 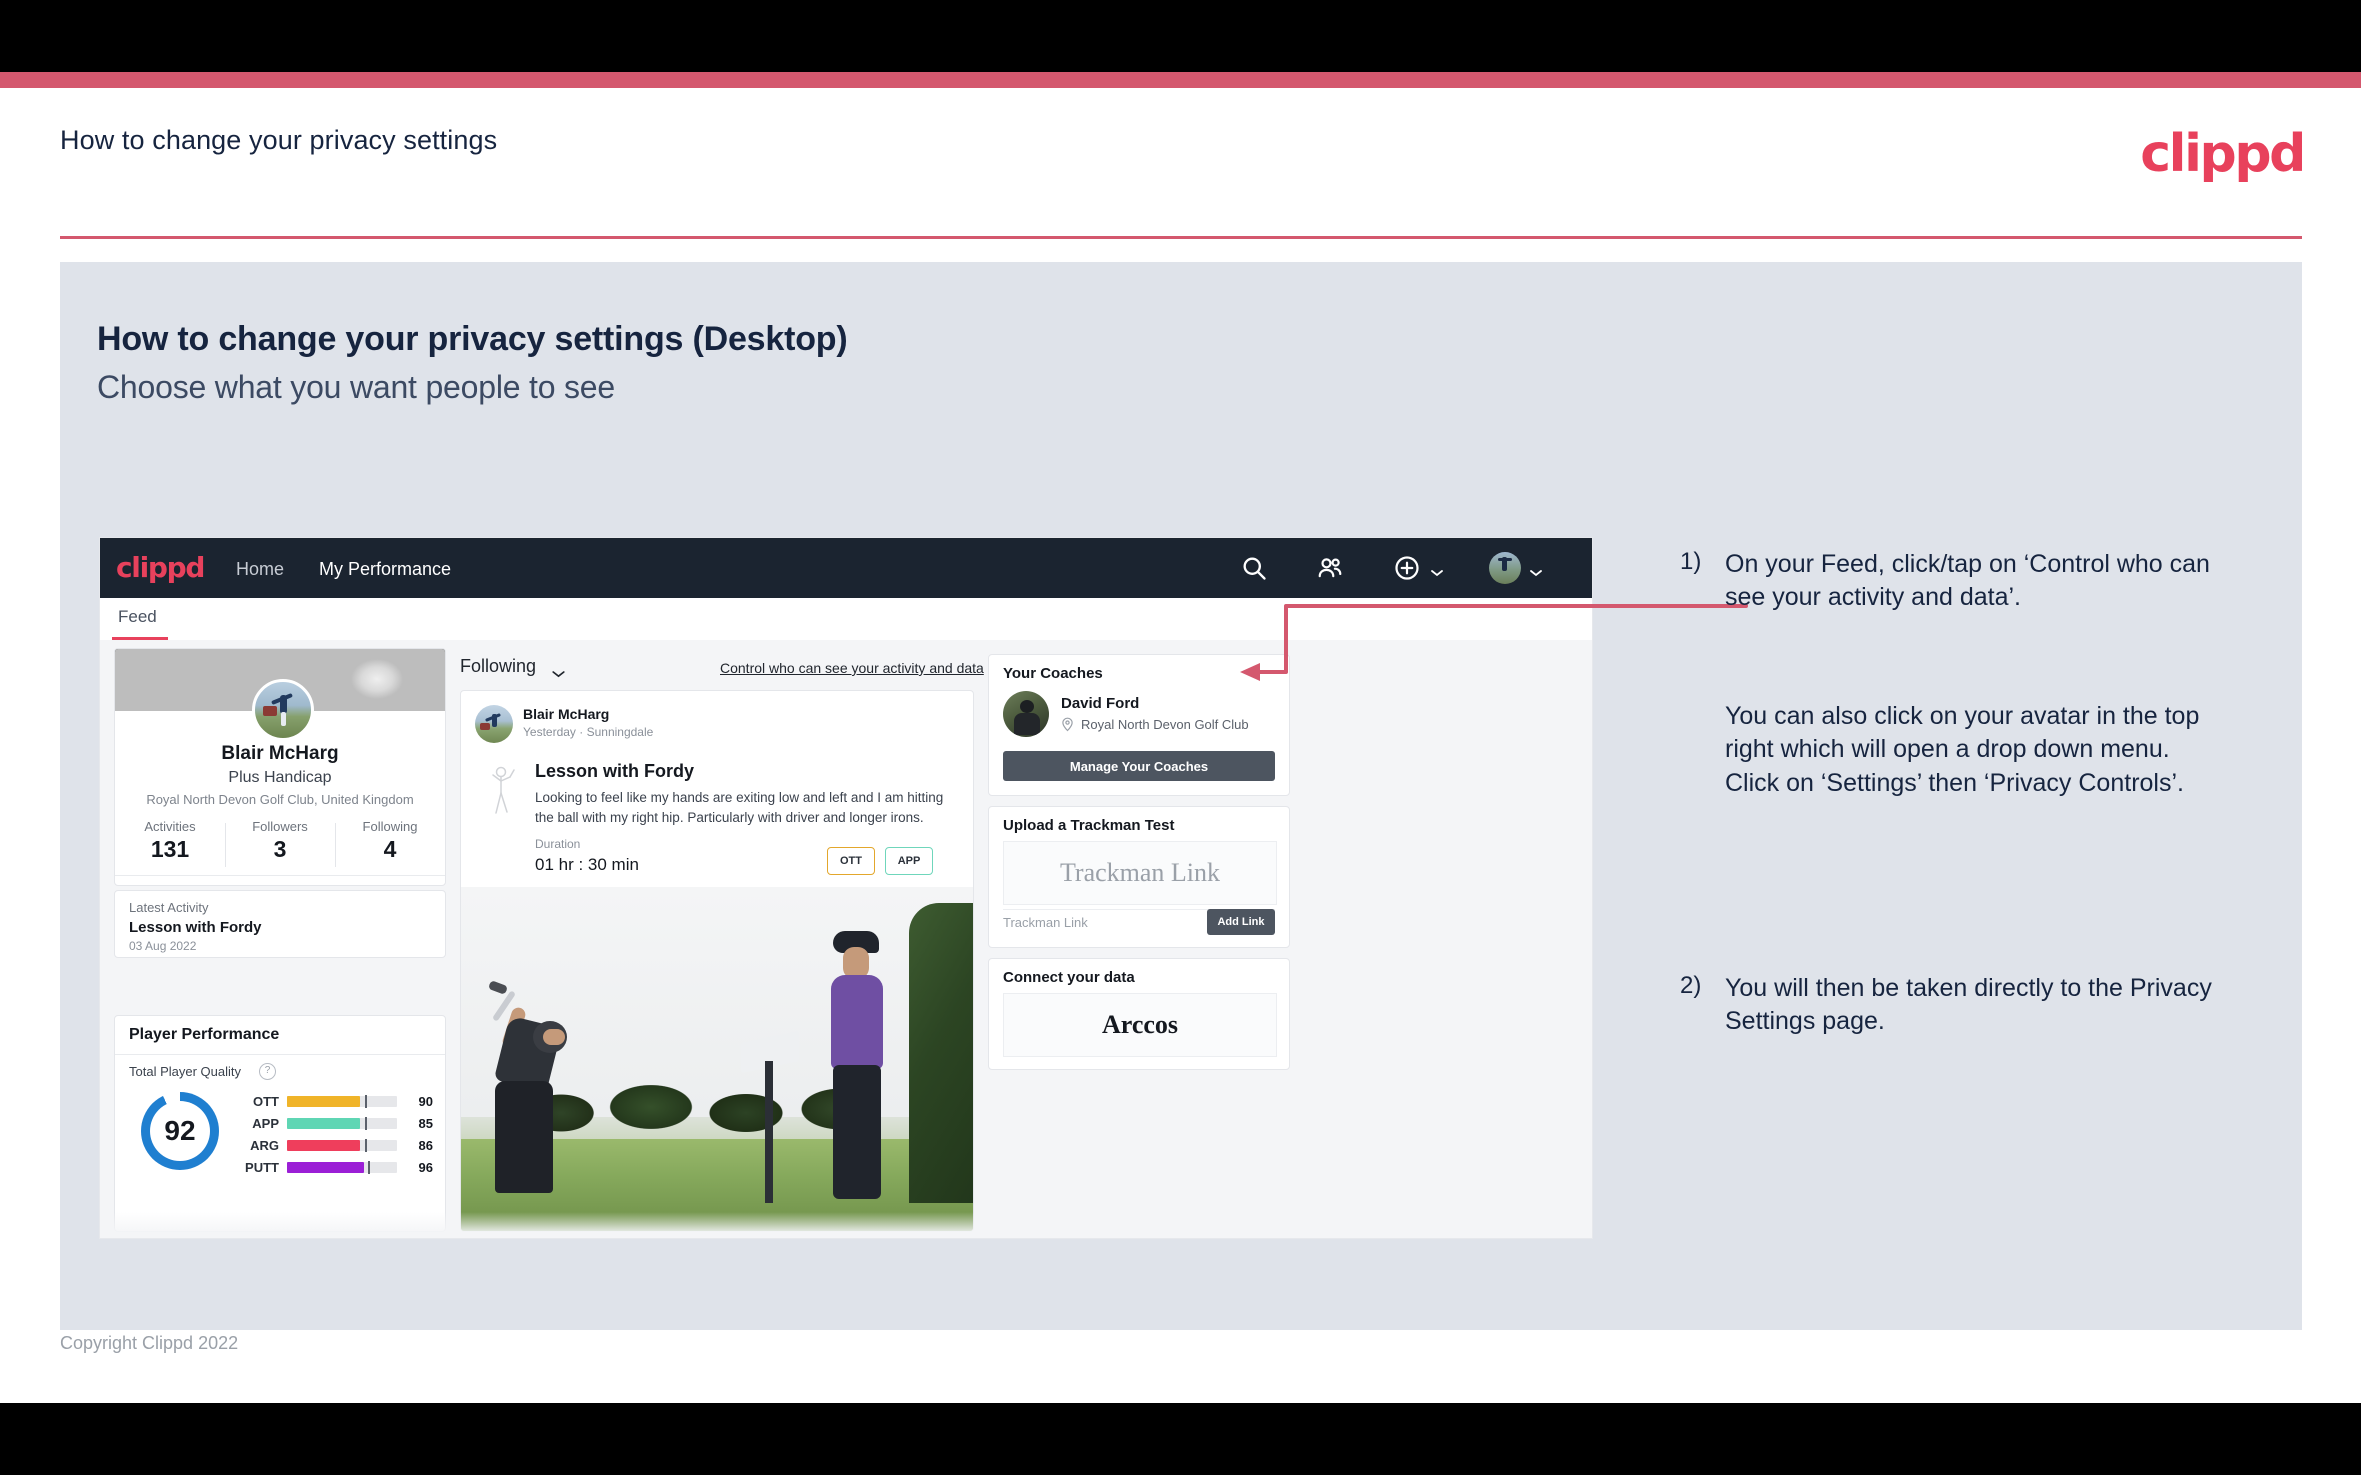 What do you see at coordinates (1254, 568) in the screenshot?
I see `search-icon` at bounding box center [1254, 568].